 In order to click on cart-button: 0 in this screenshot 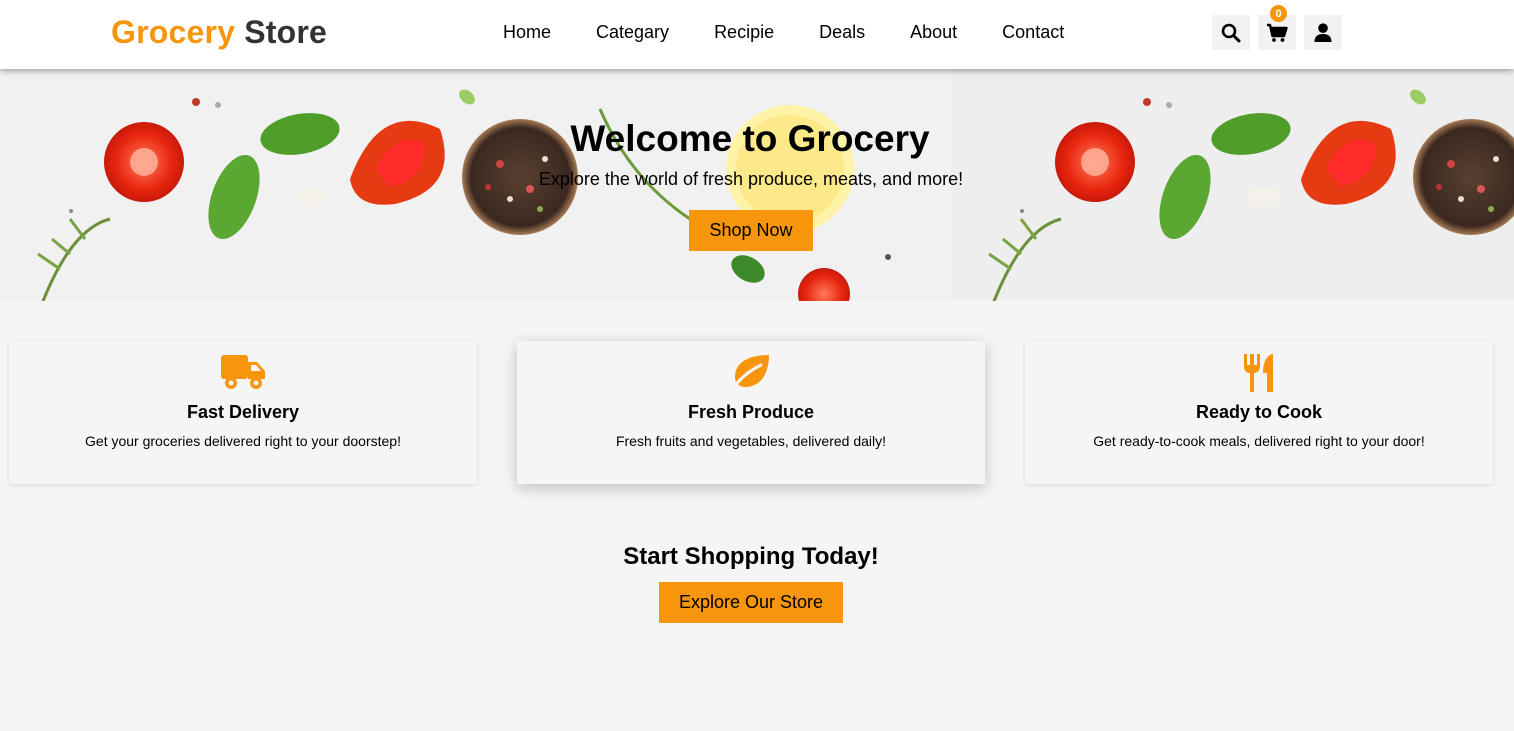, I will do `click(1277, 27)`.